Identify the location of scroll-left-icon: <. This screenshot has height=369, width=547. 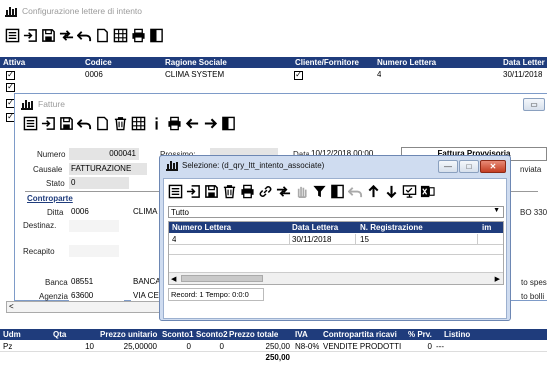
(11, 306).